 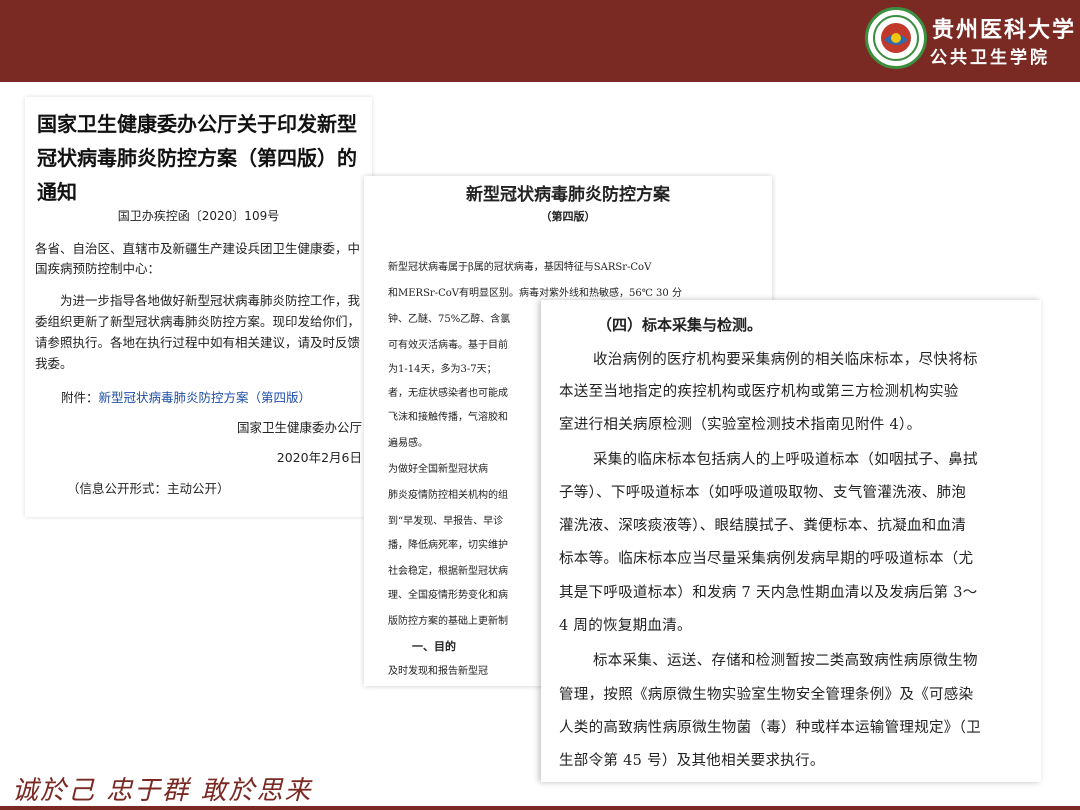 I want to click on plan-line: 社会稳定，根据新型冠状病, so click(x=448, y=571).